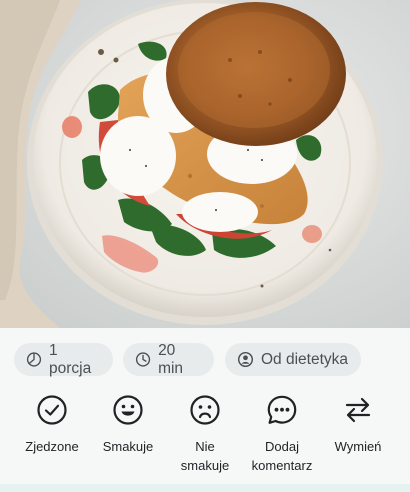 The image size is (410, 492). I want to click on portion-chip: 1 porcja, so click(63, 359).